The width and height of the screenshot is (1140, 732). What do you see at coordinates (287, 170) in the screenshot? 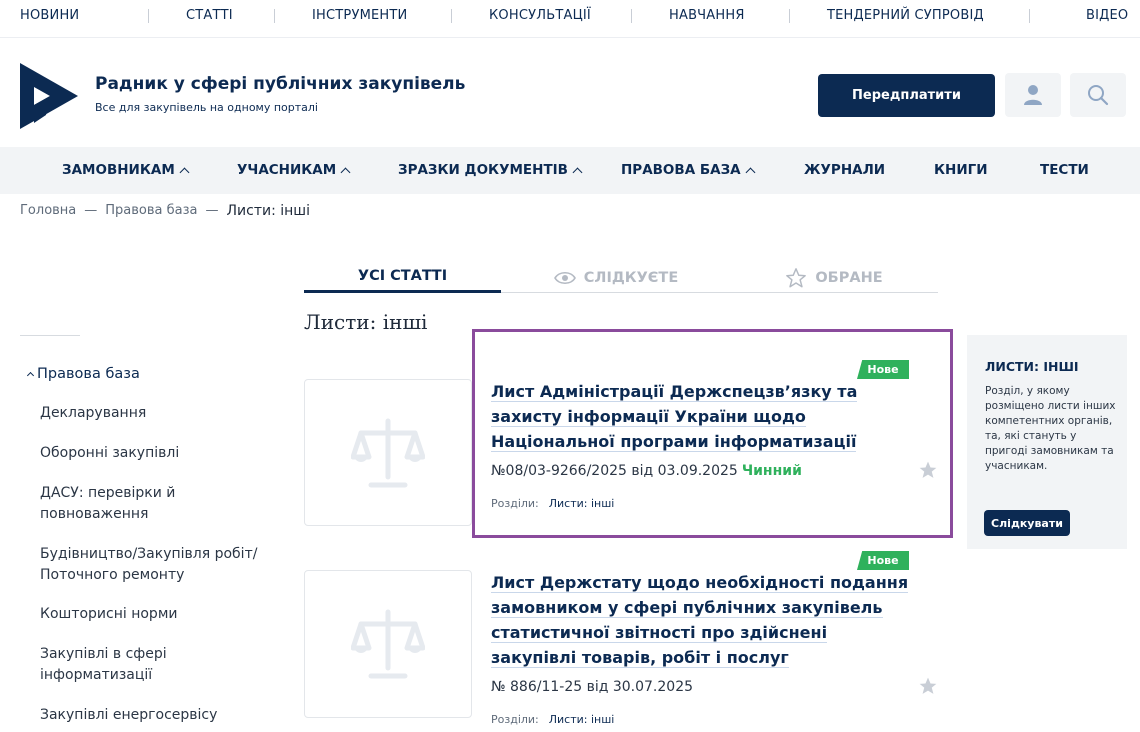
I see `main-nav-label: УЧАСНИКАМ` at bounding box center [287, 170].